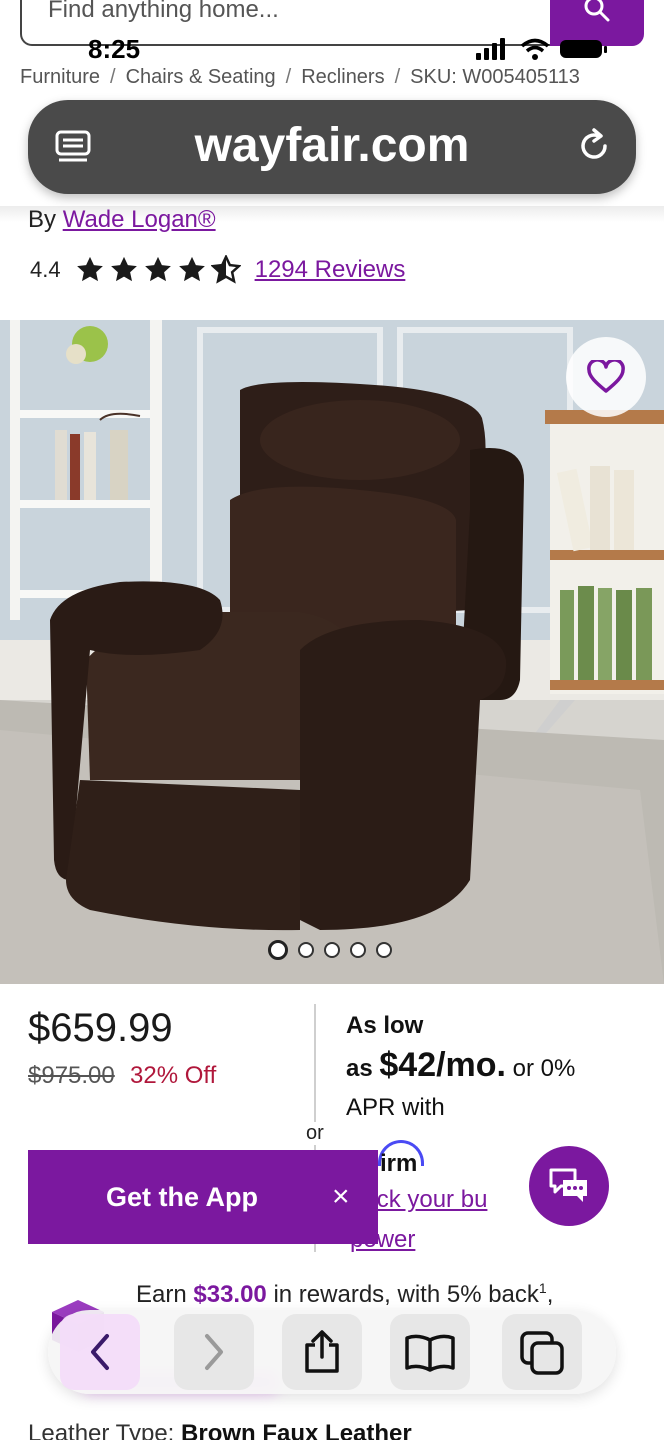  I want to click on share-button, so click(322, 1352).